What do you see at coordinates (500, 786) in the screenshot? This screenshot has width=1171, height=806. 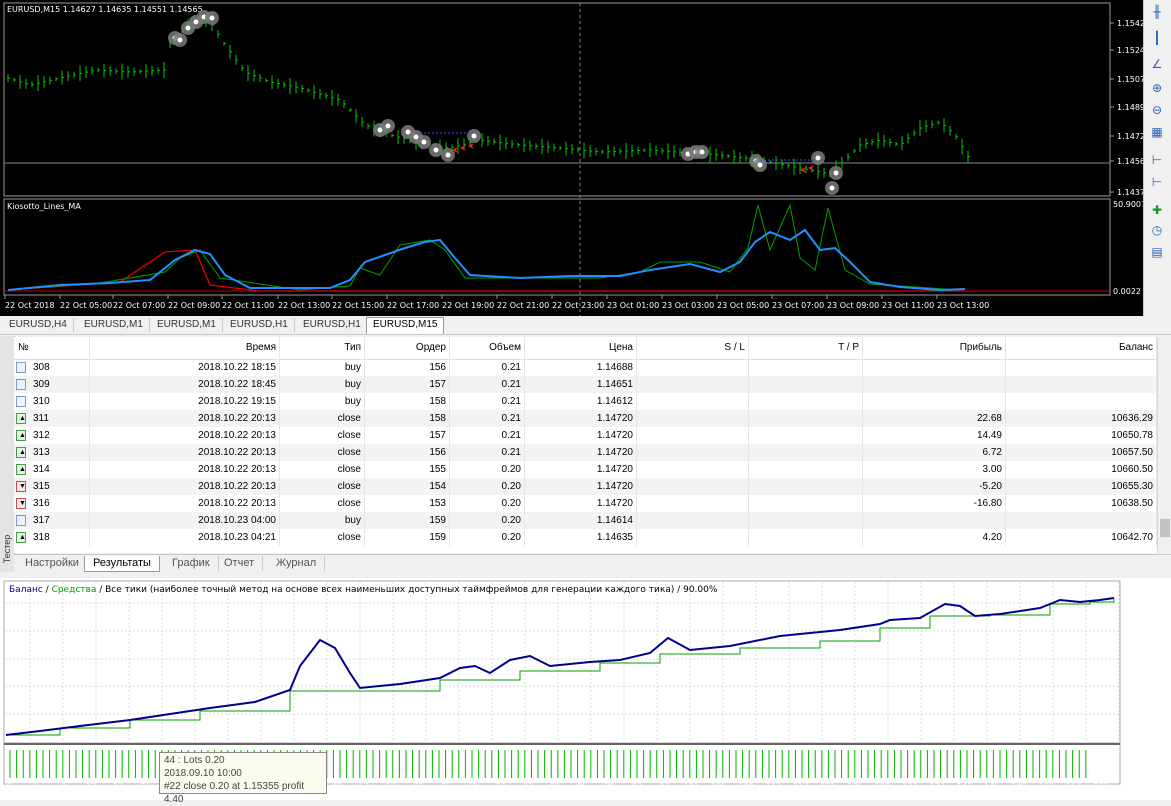 I see `x-axis-label: 73` at bounding box center [500, 786].